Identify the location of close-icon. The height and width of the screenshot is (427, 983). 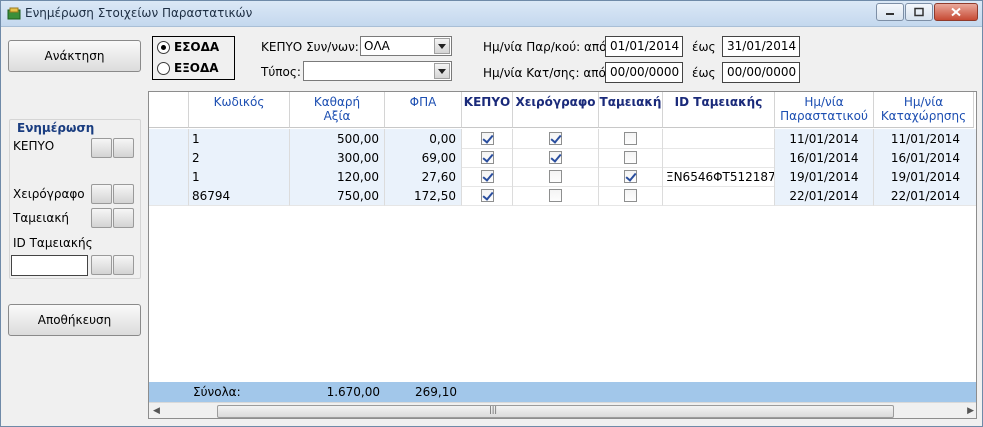
(956, 12).